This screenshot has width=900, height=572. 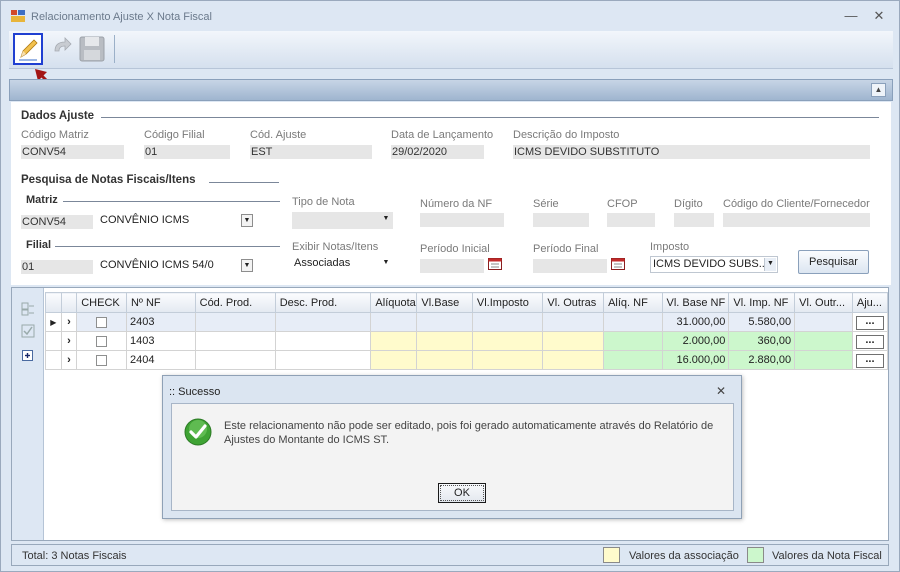 What do you see at coordinates (456, 204) in the screenshot?
I see `numero-nf-label: Número da NF` at bounding box center [456, 204].